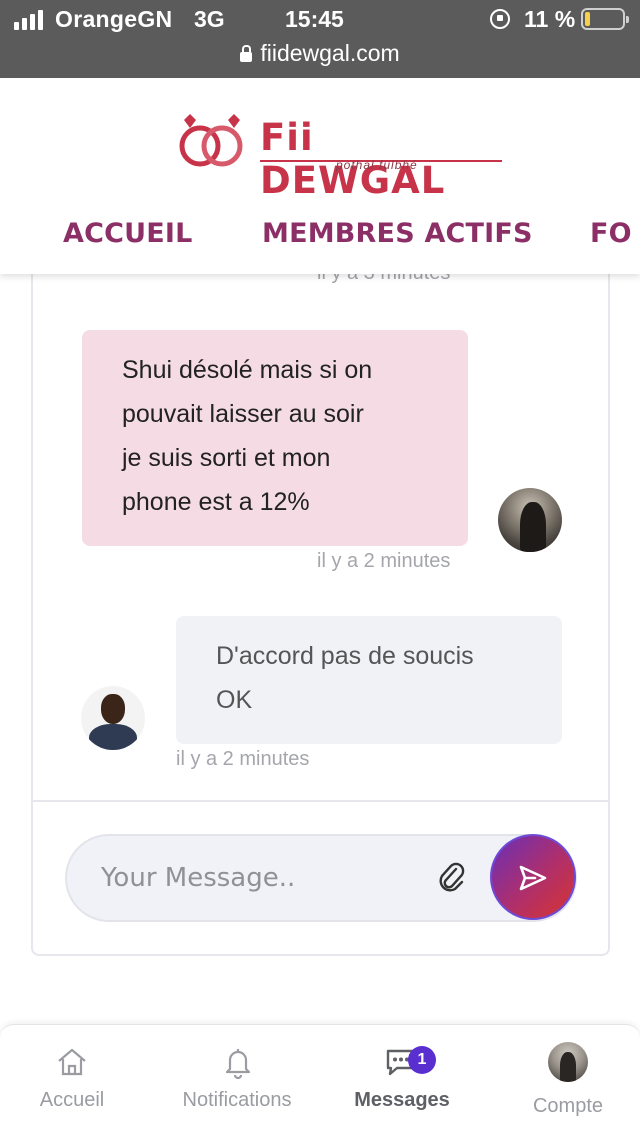 The height and width of the screenshot is (1136, 640). I want to click on nav-item-forum: FO, so click(611, 233).